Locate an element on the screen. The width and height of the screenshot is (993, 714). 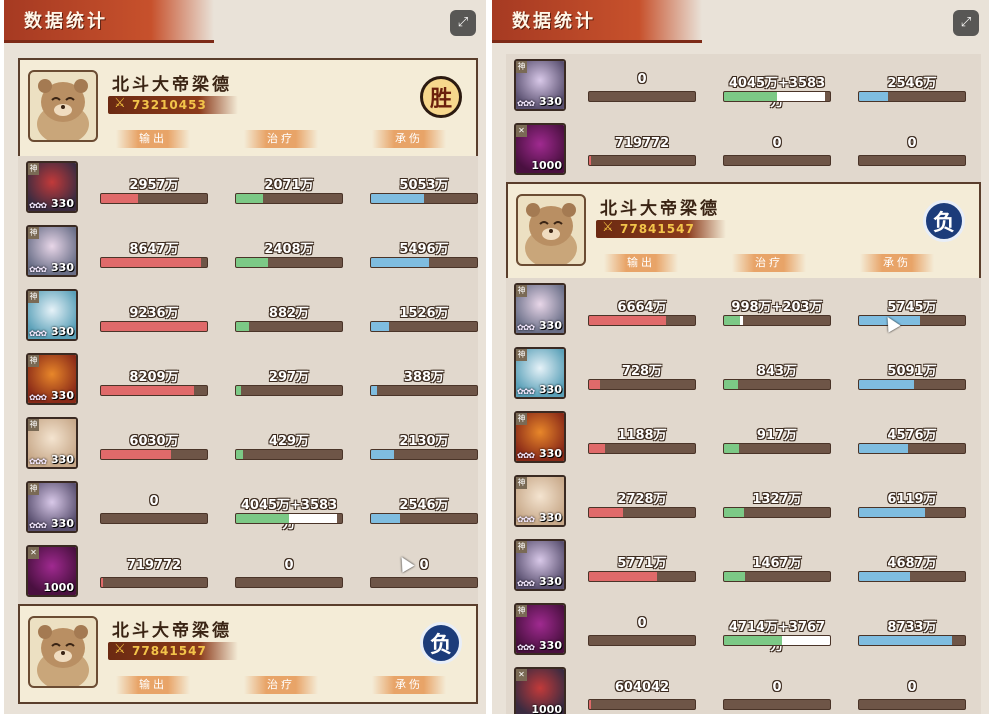
damage-stat-value: 6030万 is located at coordinates (154, 441).